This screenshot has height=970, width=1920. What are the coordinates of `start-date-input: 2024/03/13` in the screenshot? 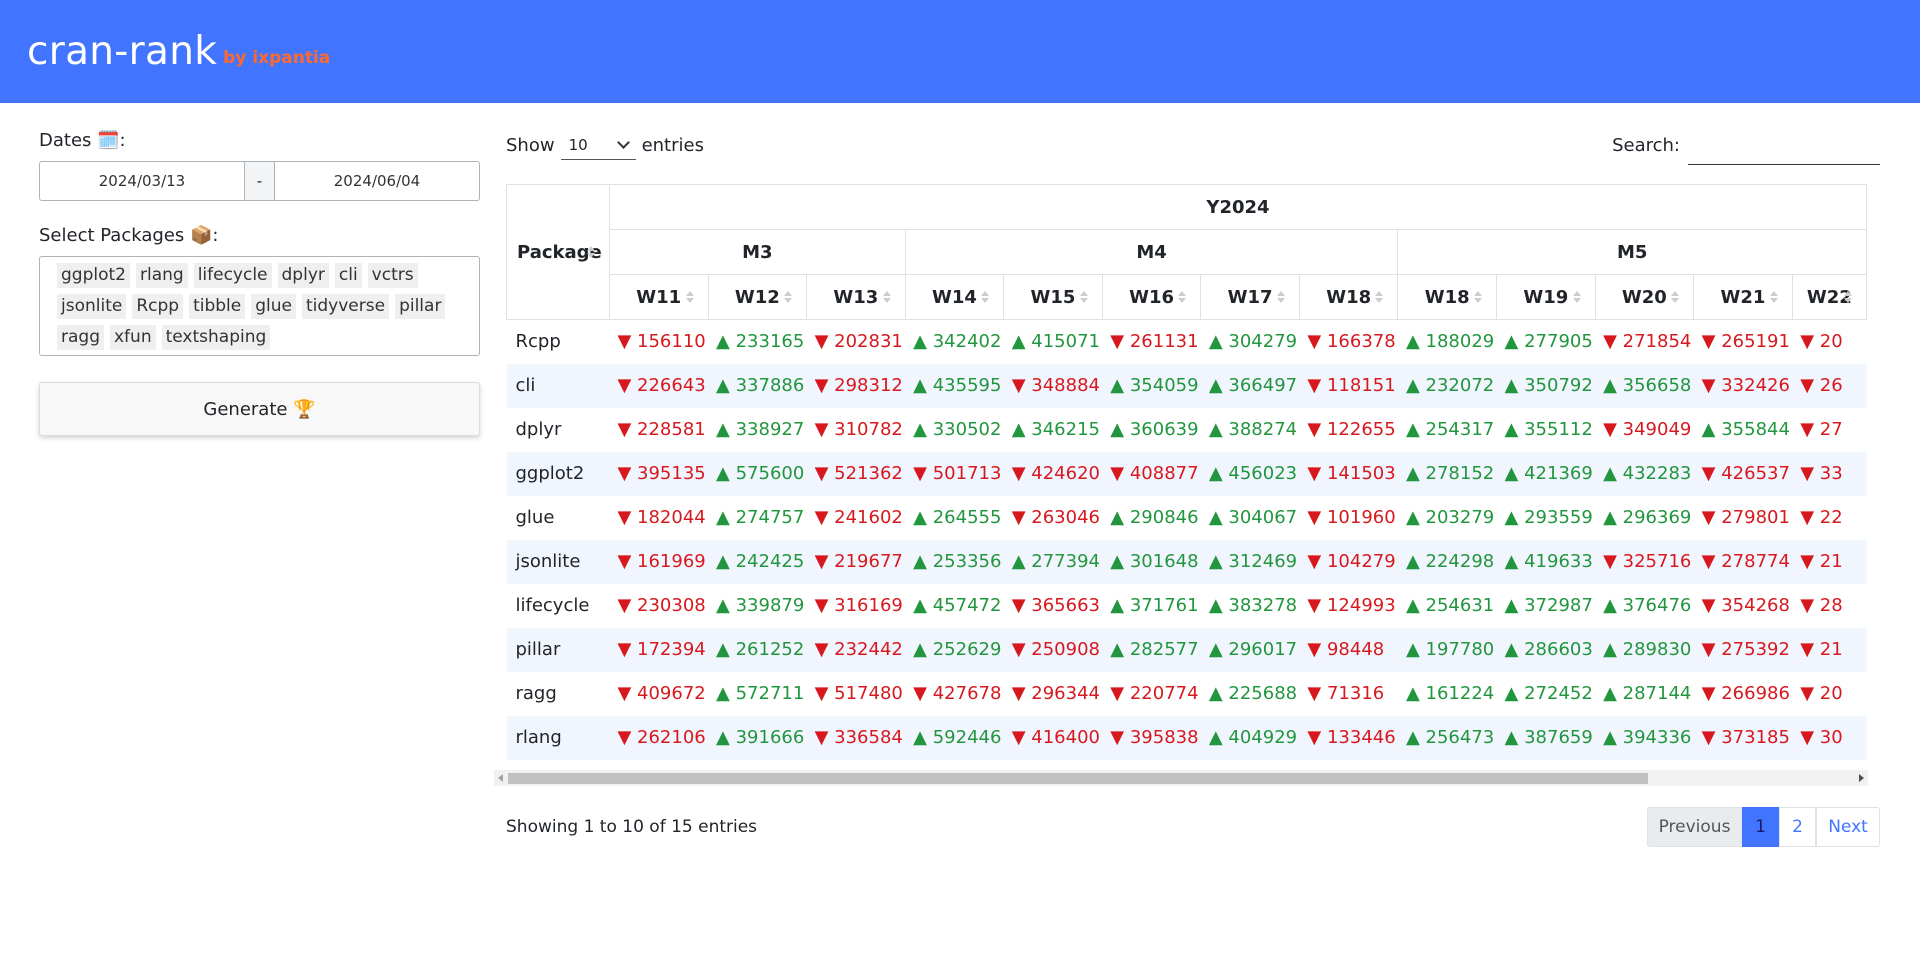 It's located at (142, 181).